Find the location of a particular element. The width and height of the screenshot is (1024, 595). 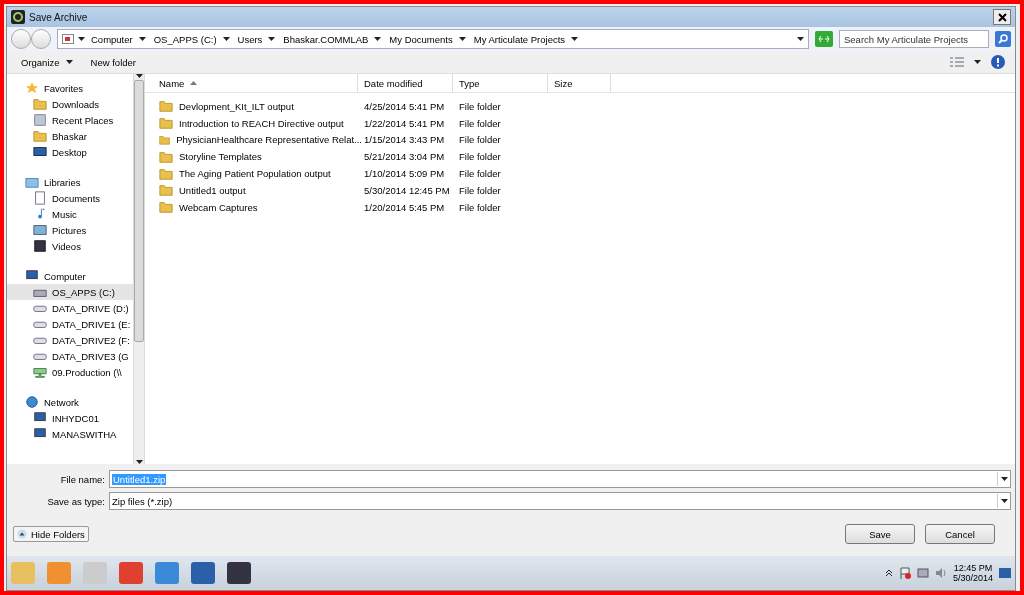

date-cell-text: 1/20/2014 5:45 PM is located at coordinates (404, 207).